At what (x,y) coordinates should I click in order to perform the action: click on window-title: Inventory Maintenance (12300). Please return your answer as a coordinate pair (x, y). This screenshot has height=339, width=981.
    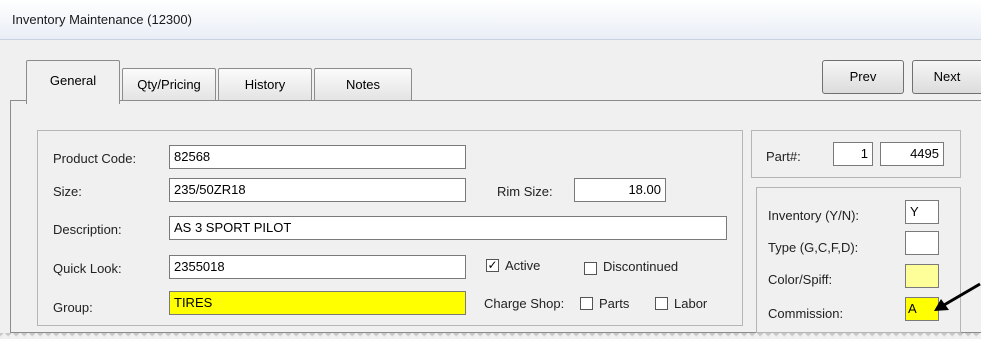
    Looking at the image, I should click on (102, 19).